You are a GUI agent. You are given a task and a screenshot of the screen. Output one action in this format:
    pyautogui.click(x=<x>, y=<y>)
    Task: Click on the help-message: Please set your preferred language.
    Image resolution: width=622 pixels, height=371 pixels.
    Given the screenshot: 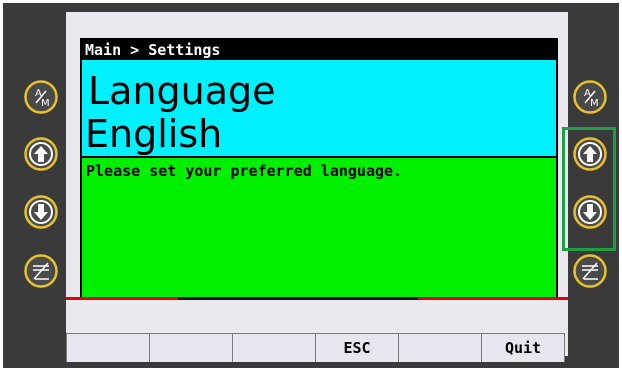 What is the action you would take?
    pyautogui.click(x=244, y=171)
    